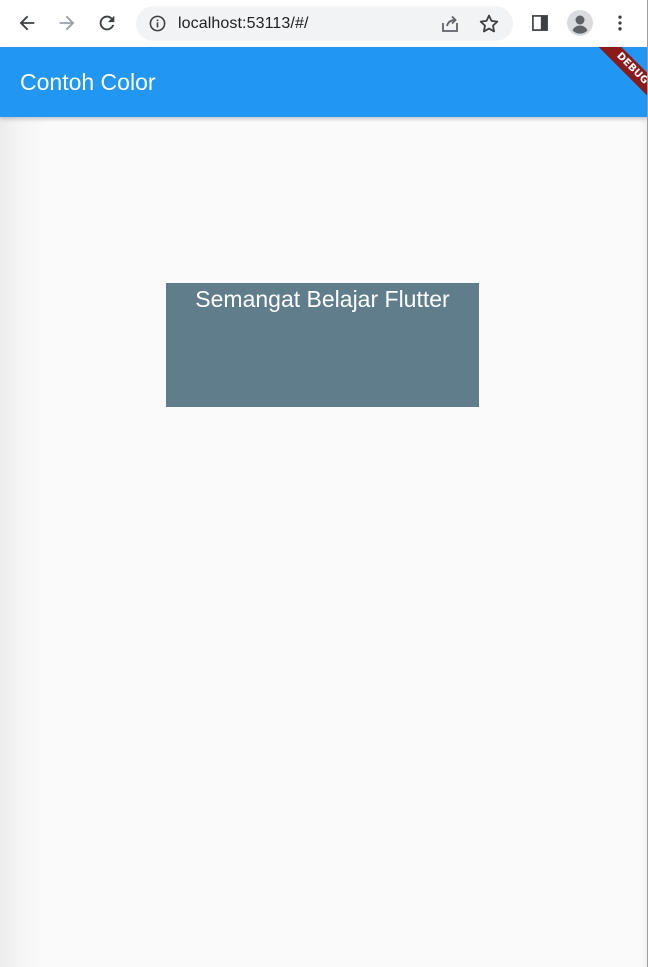  What do you see at coordinates (619, 79) in the screenshot?
I see `debug-ribbon: DEBUG` at bounding box center [619, 79].